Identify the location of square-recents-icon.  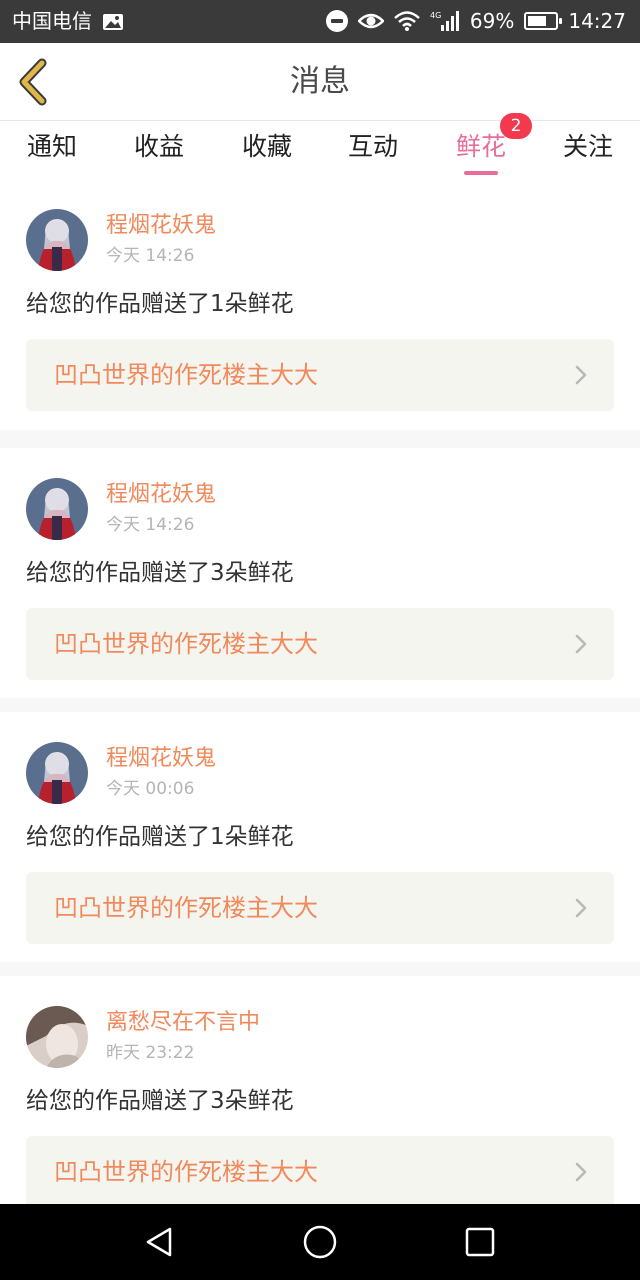
(480, 1242).